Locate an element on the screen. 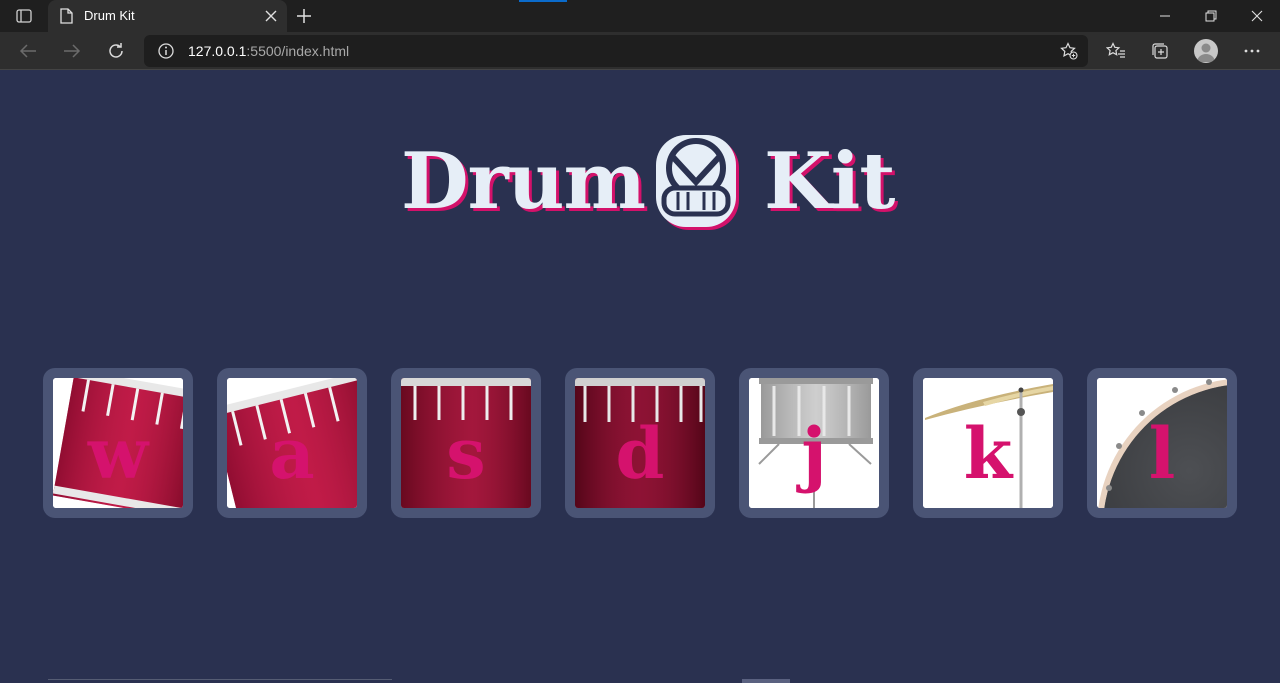  refresh-icon is located at coordinates (116, 51).